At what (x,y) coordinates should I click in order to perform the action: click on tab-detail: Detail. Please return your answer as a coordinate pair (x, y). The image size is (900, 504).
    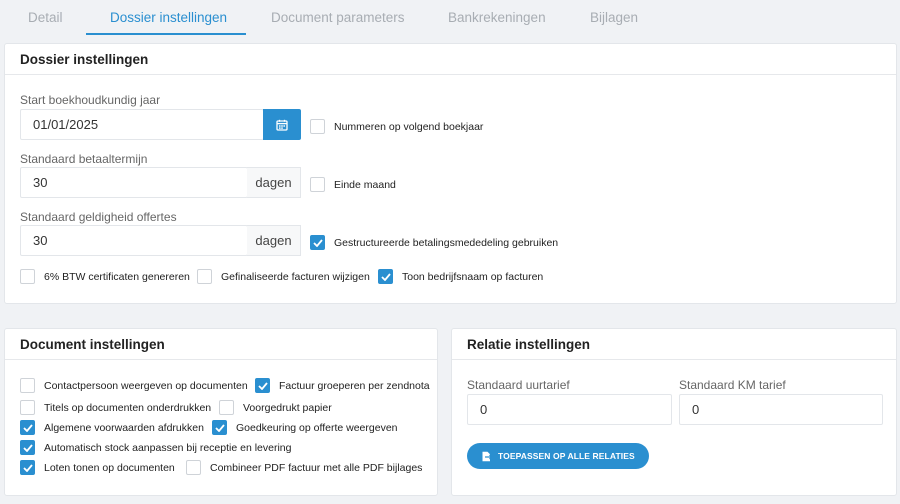
    Looking at the image, I should click on (45, 17).